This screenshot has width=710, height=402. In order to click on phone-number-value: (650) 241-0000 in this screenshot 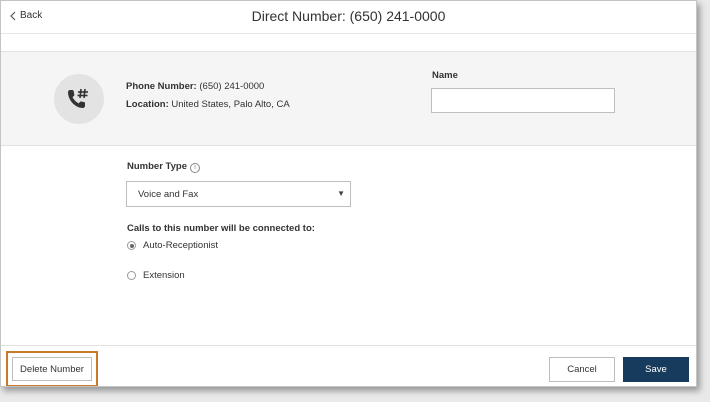, I will do `click(232, 86)`.